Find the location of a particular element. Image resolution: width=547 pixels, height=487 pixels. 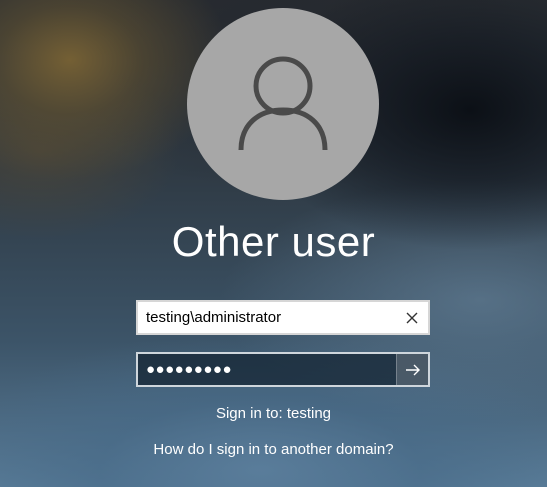

clear-button is located at coordinates (412, 317).